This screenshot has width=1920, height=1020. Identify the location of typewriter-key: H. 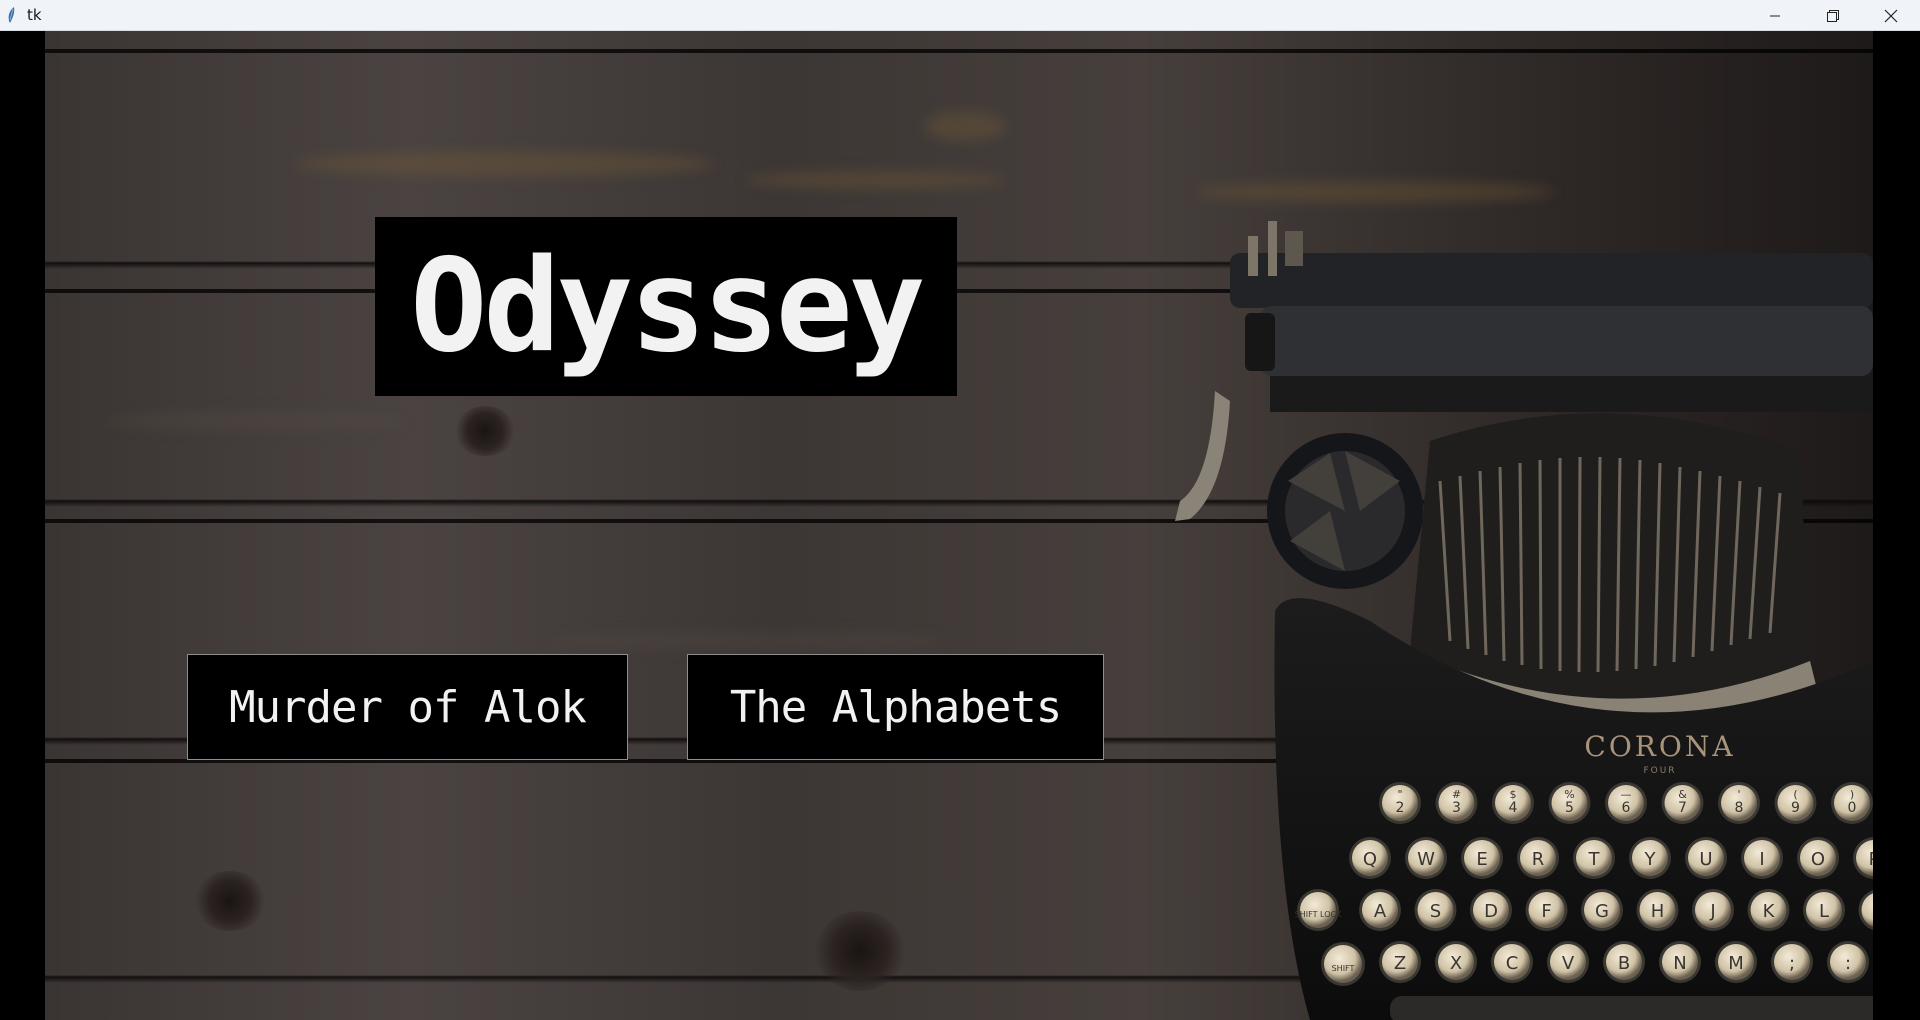
(1657, 910).